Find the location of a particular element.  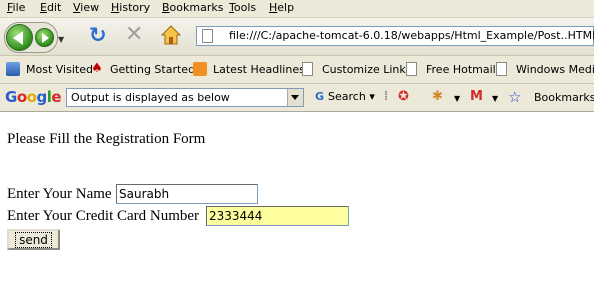

bookmark-star-check-icon: ✪ is located at coordinates (403, 96).